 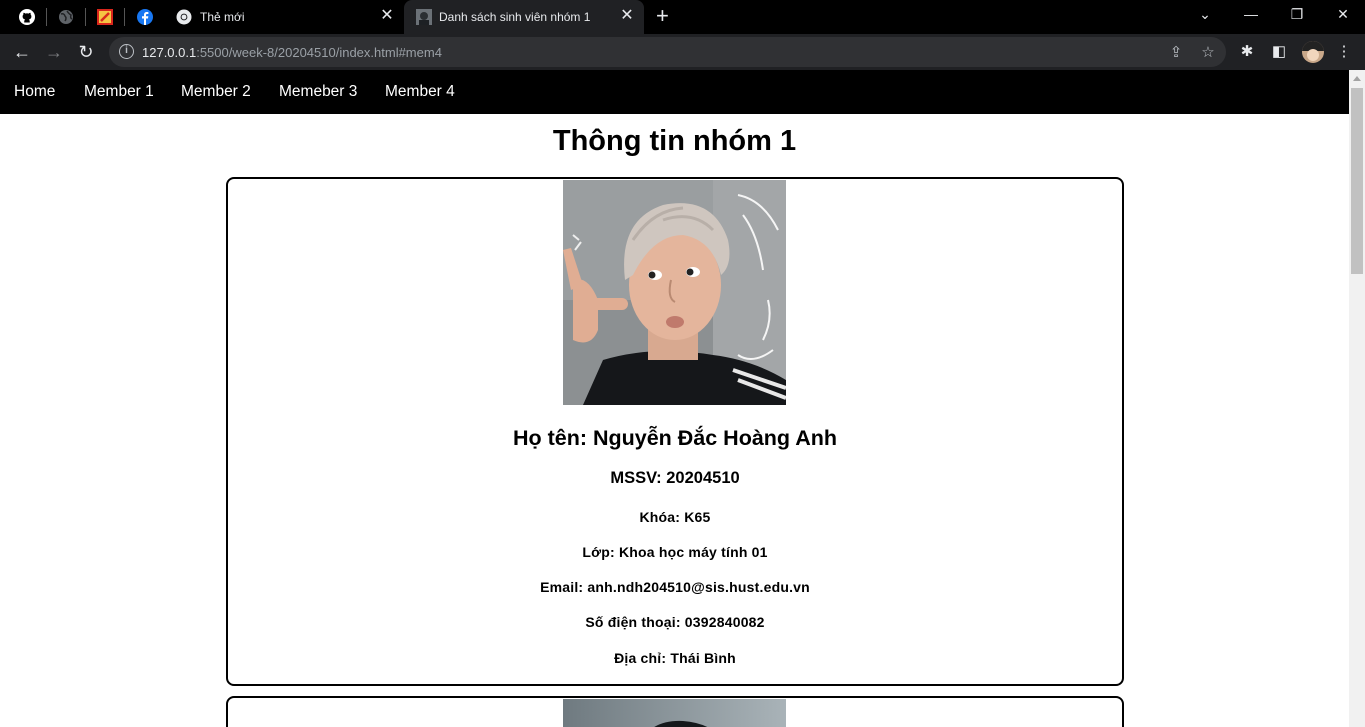 What do you see at coordinates (1279, 51) in the screenshot?
I see `side-panel-icon: ◧` at bounding box center [1279, 51].